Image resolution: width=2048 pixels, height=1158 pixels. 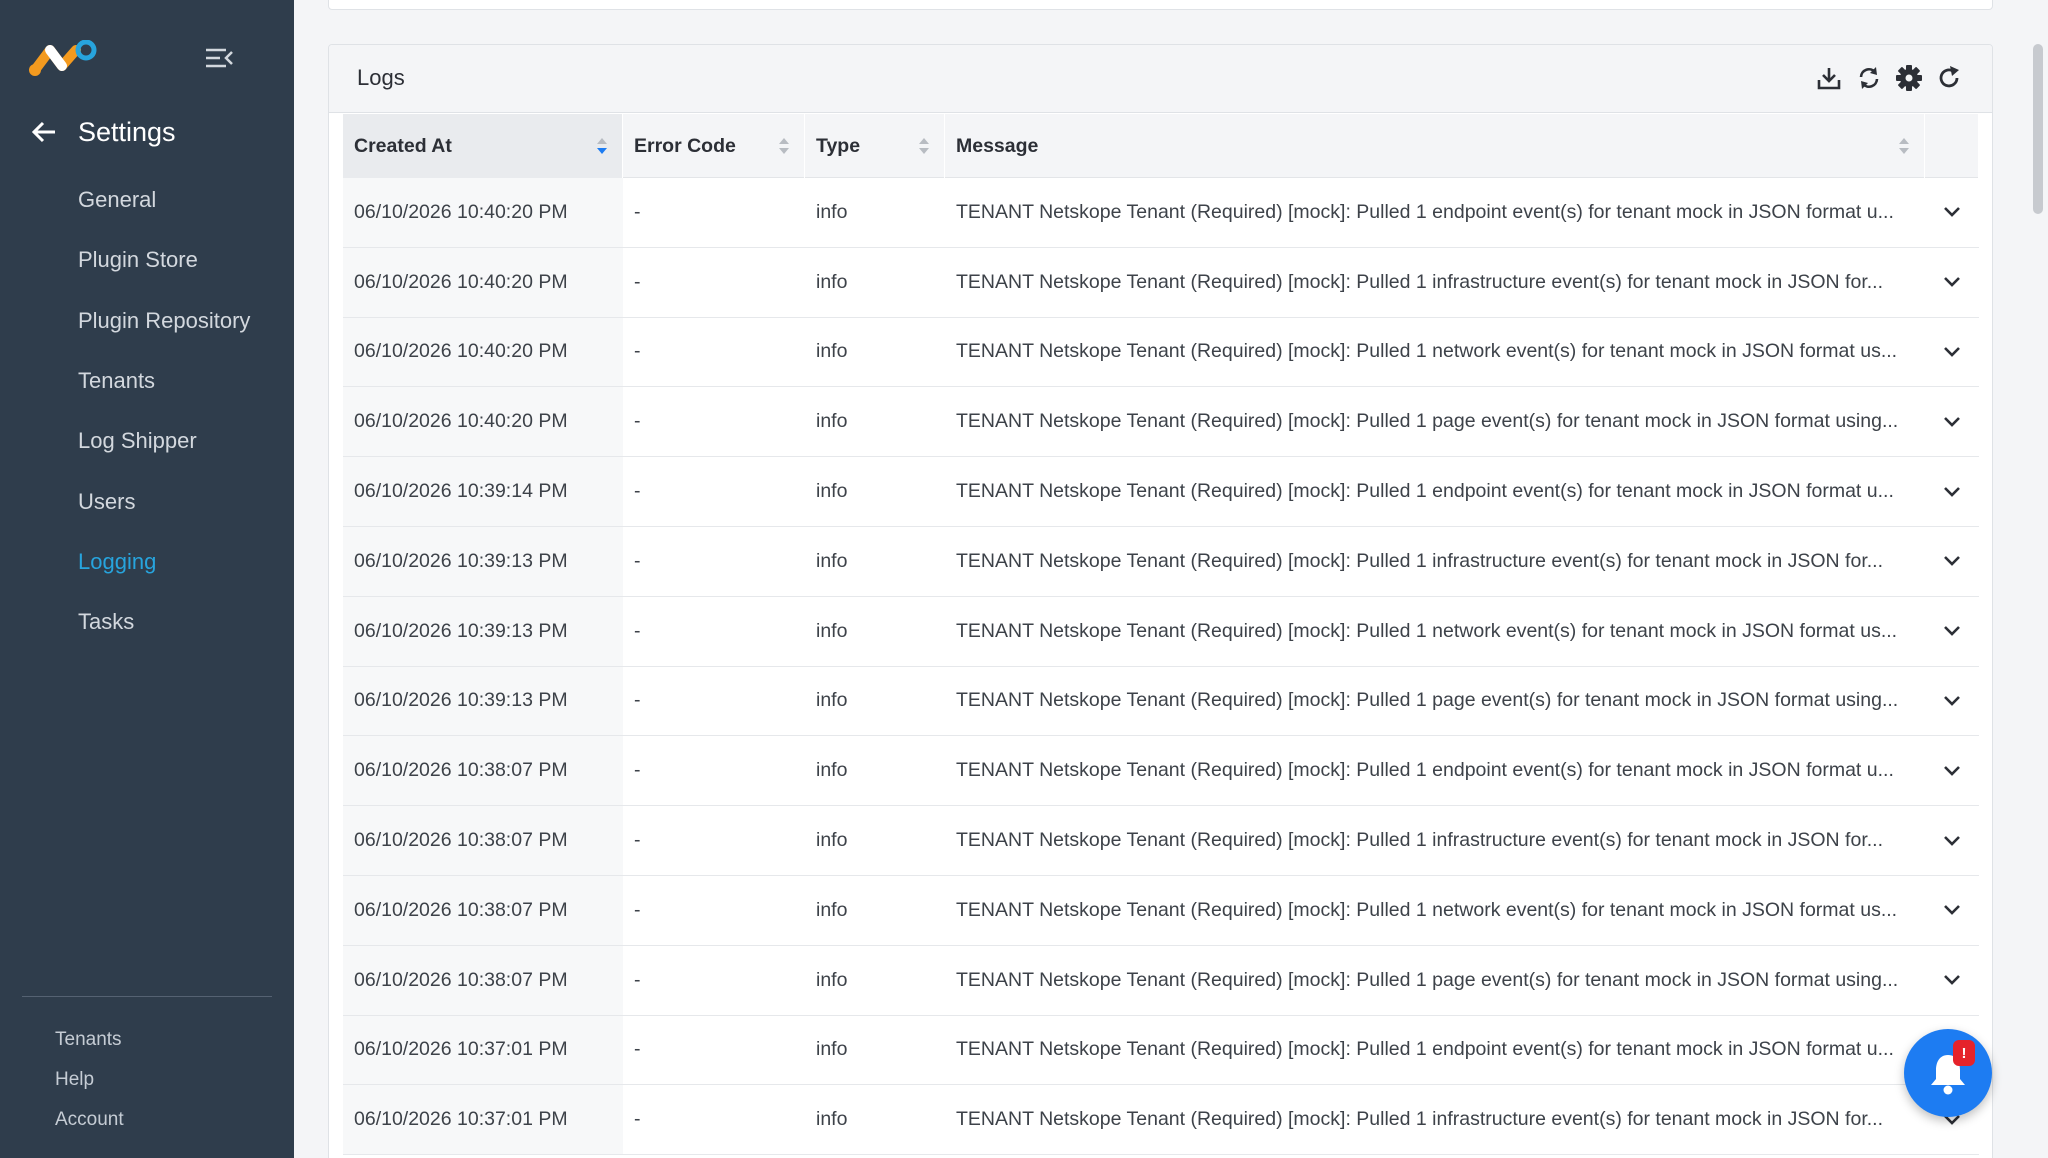 I want to click on notifications-button, so click(x=1948, y=1073).